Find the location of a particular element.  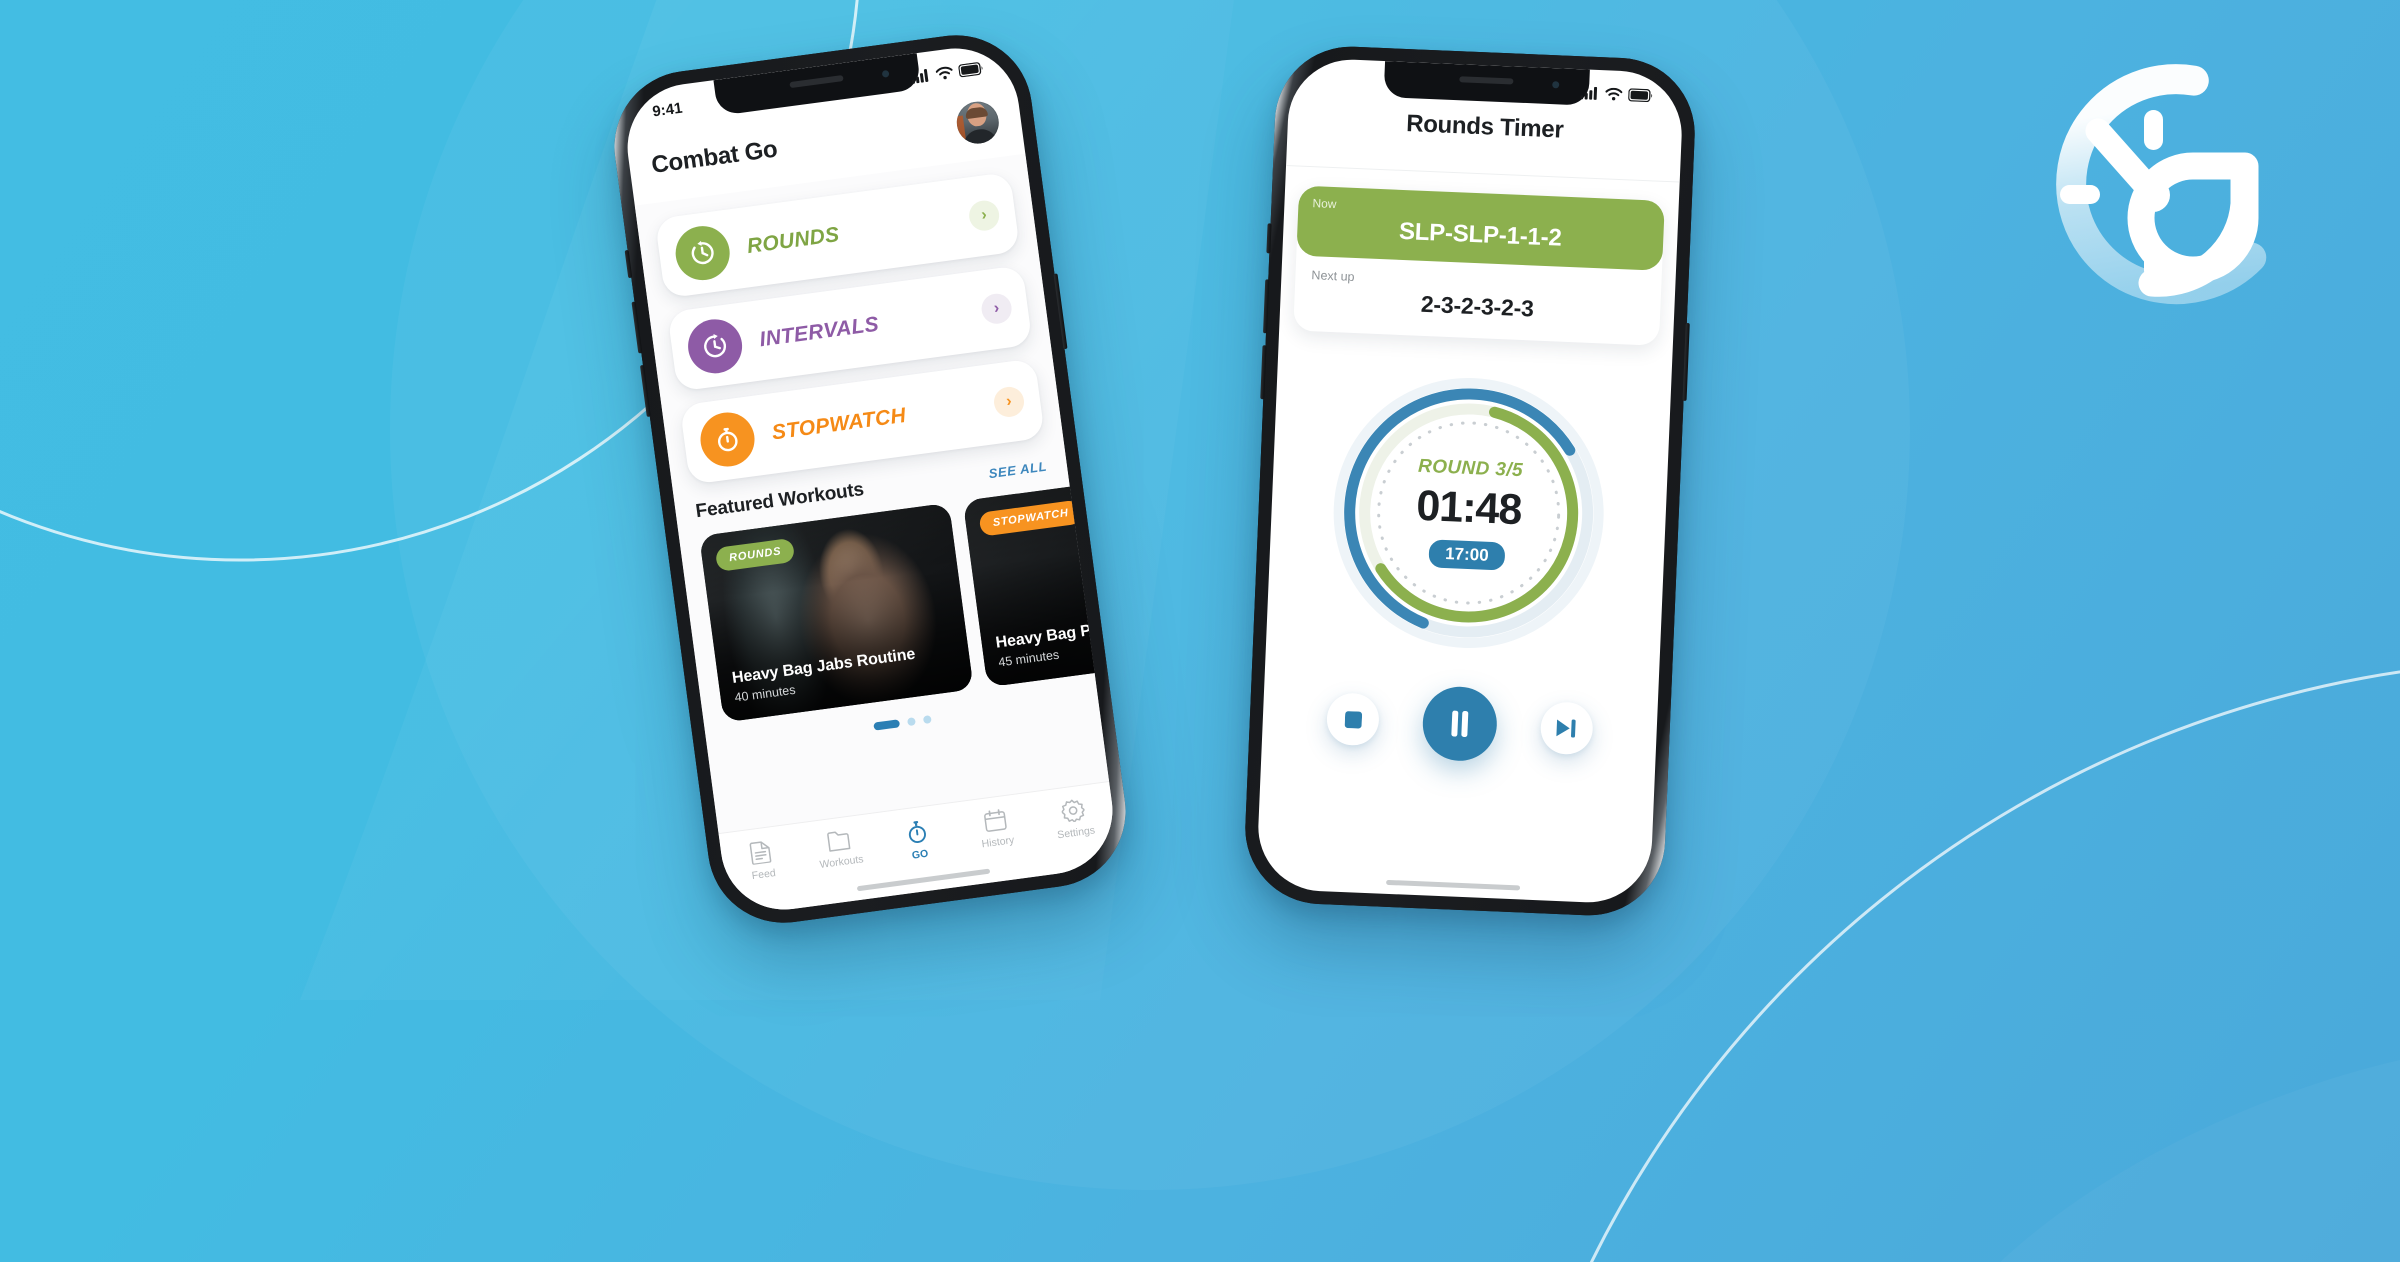

pause-icon is located at coordinates (1460, 724).